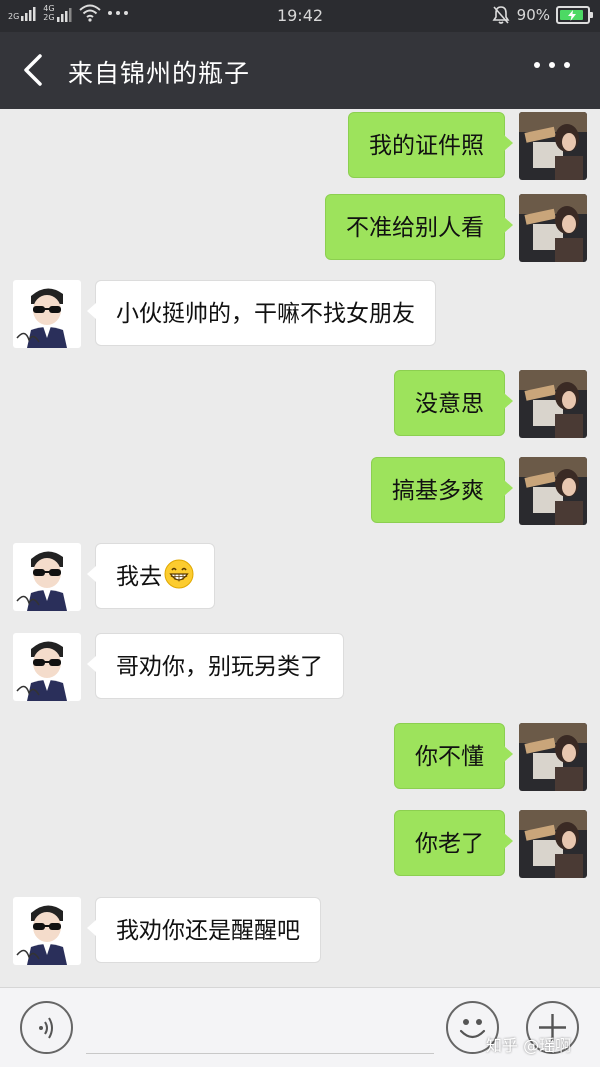 This screenshot has width=600, height=1067. What do you see at coordinates (204, 930) in the screenshot?
I see `message-bubble-received: 我劝你还是醒醒吧` at bounding box center [204, 930].